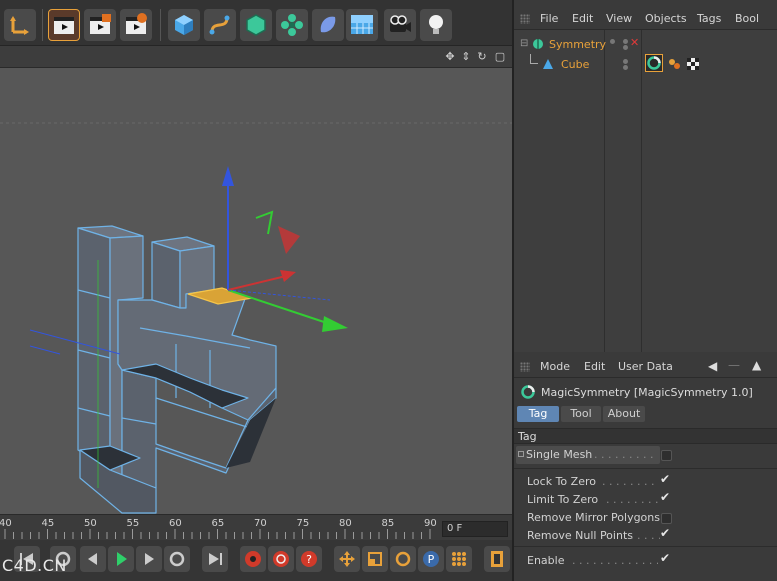 This screenshot has width=777, height=581. What do you see at coordinates (577, 44) in the screenshot?
I see `object-name-symmetry: Symmetry` at bounding box center [577, 44].